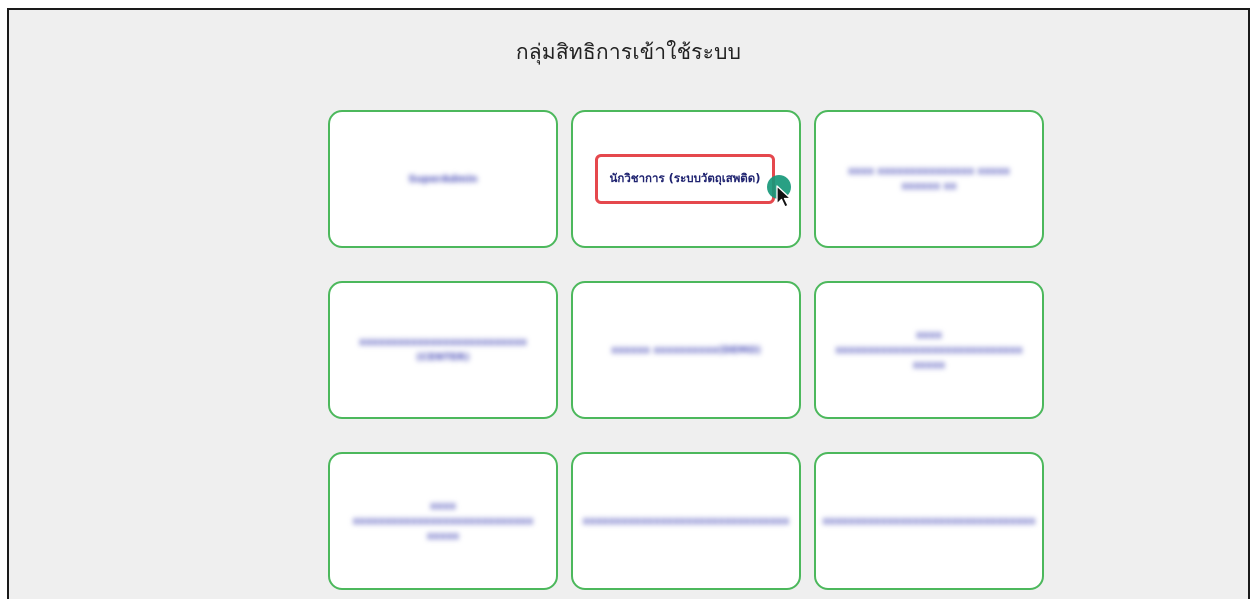 This screenshot has width=1257, height=599. Describe the element at coordinates (784, 196) in the screenshot. I see `mouse-pointer-icon` at that location.